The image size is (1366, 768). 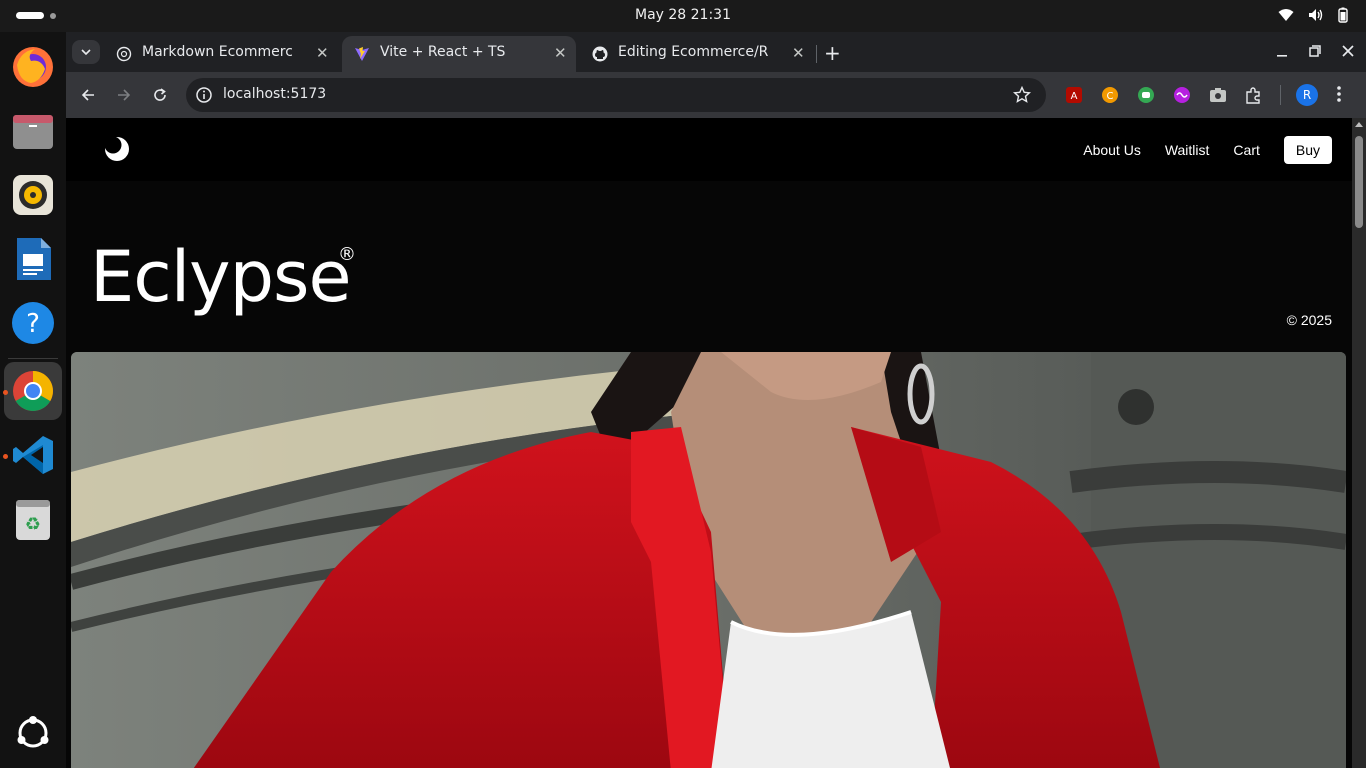 I want to click on clock: May 28 21:31, so click(x=683, y=15).